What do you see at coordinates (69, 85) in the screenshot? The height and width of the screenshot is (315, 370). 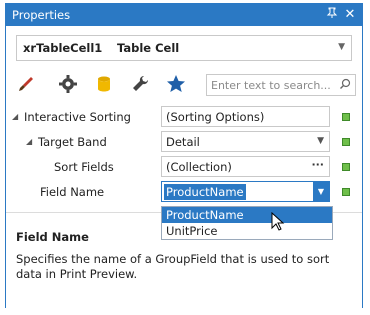 I see `gear-icon` at bounding box center [69, 85].